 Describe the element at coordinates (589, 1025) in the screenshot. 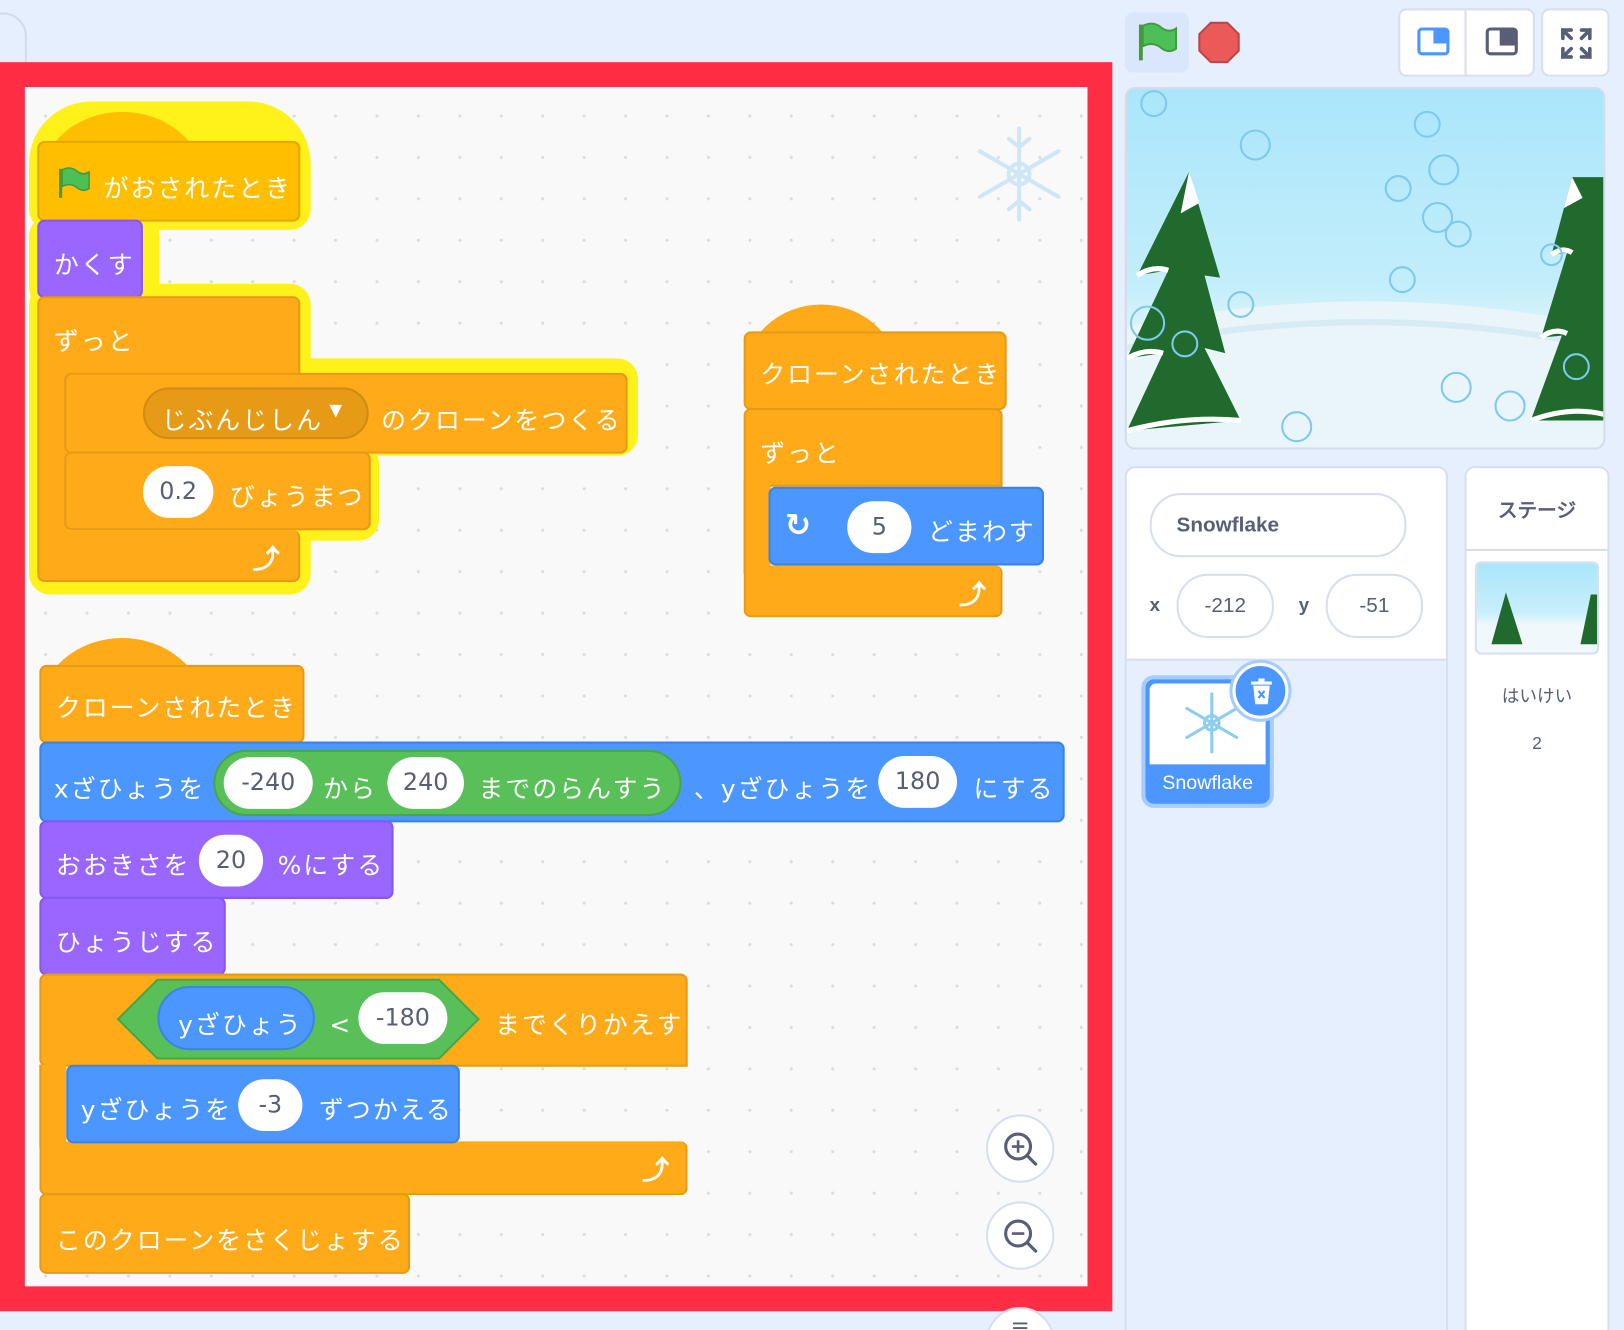

I see `repeat-until-label: までくりかえす` at that location.